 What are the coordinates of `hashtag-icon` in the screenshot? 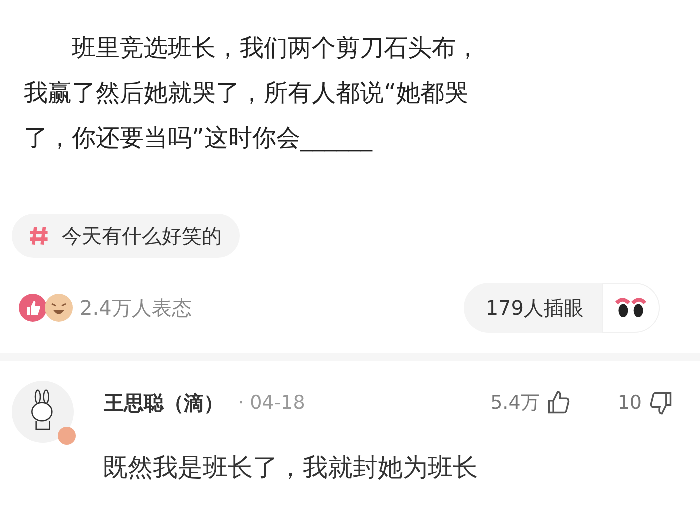 It's located at (39, 236).